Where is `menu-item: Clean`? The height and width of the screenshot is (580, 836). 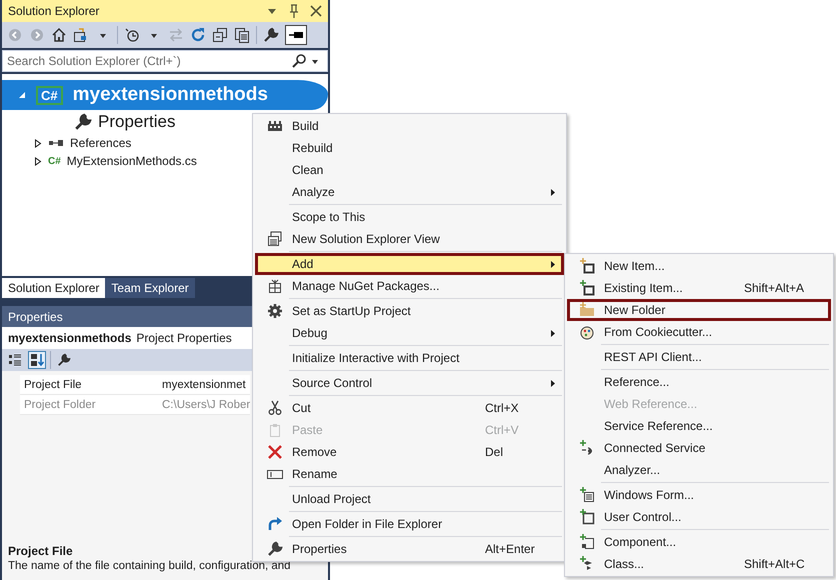 menu-item: Clean is located at coordinates (409, 170).